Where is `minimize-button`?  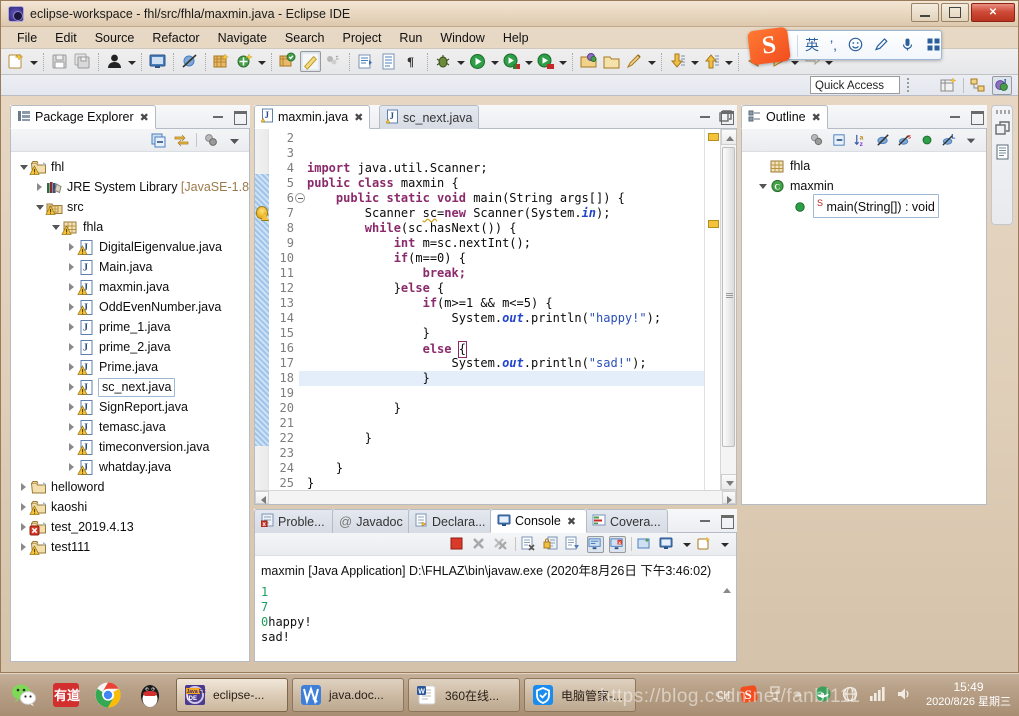
minimize-button is located at coordinates (925, 12).